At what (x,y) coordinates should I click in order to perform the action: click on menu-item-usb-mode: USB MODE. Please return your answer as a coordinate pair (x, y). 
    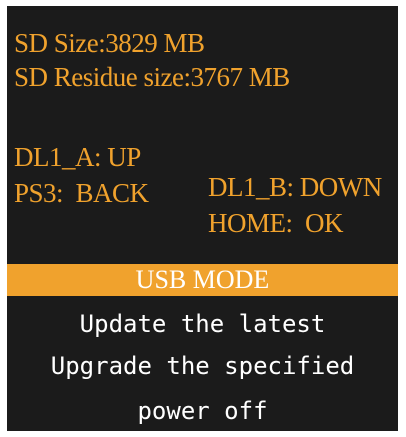
    Looking at the image, I should click on (202, 280).